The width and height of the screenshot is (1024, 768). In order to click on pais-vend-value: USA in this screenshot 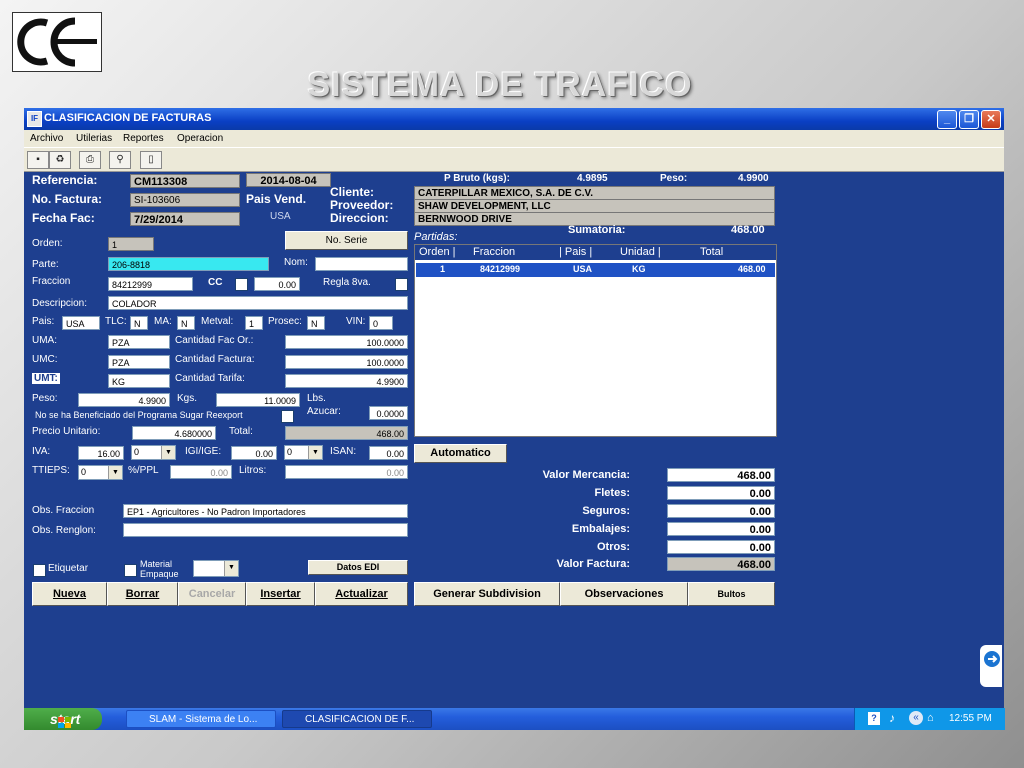, I will do `click(280, 216)`.